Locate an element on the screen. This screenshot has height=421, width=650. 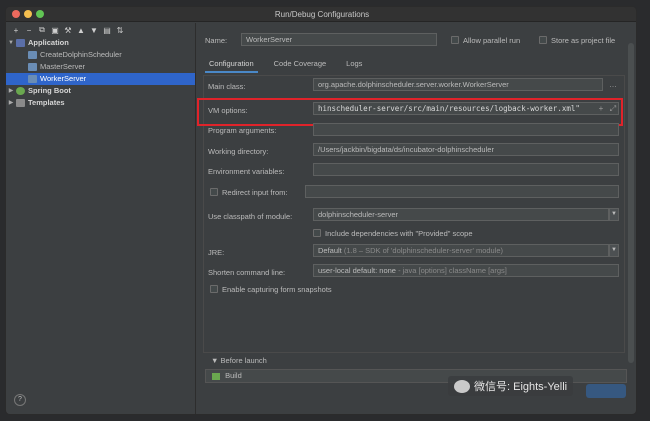
tree-item-workerserver: WorkerServer is located at coordinates (100, 79).